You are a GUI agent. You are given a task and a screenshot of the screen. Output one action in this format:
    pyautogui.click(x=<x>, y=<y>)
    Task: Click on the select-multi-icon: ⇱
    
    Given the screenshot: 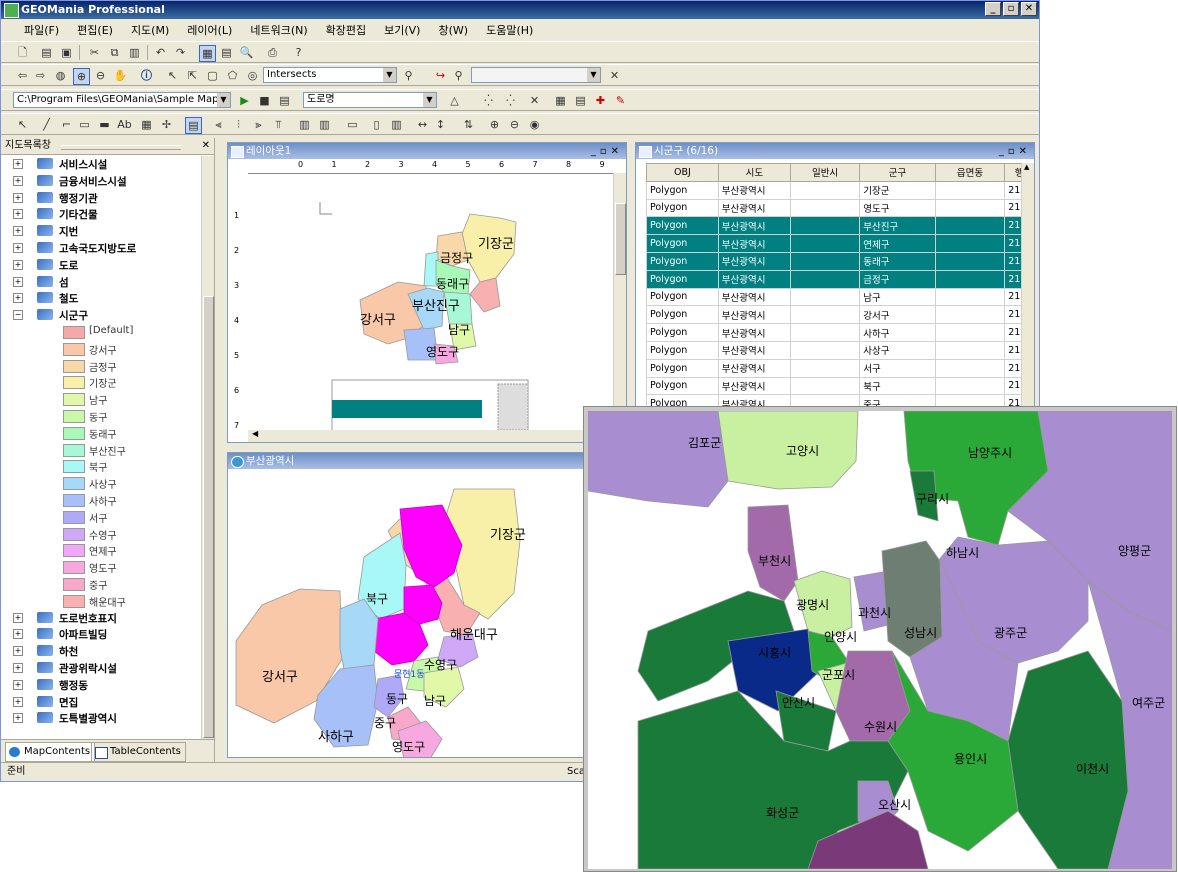 What is the action you would take?
    pyautogui.click(x=192, y=75)
    